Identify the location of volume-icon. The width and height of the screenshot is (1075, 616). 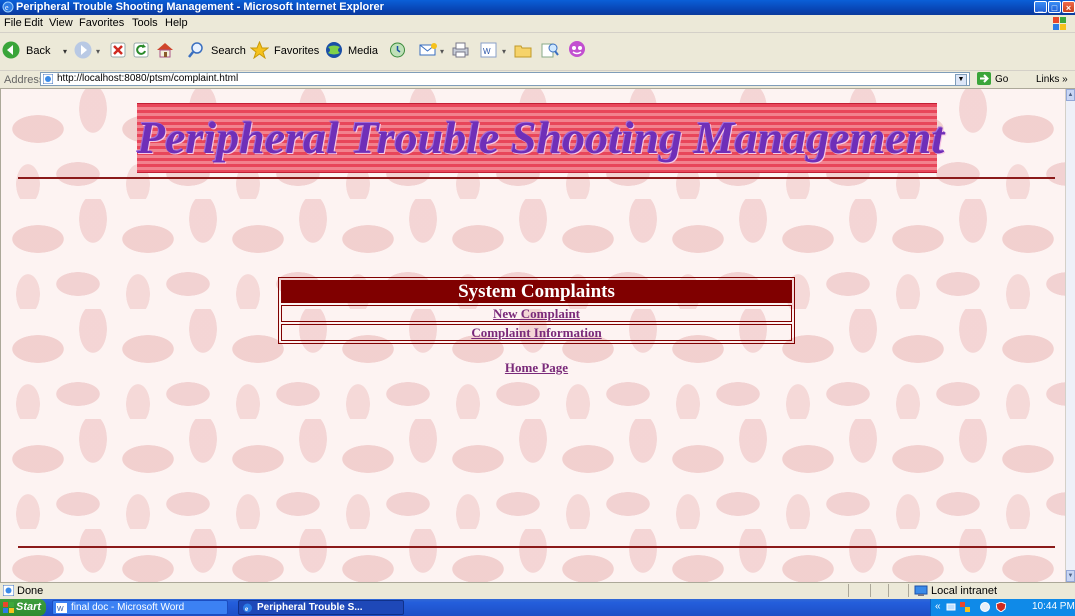
(985, 607).